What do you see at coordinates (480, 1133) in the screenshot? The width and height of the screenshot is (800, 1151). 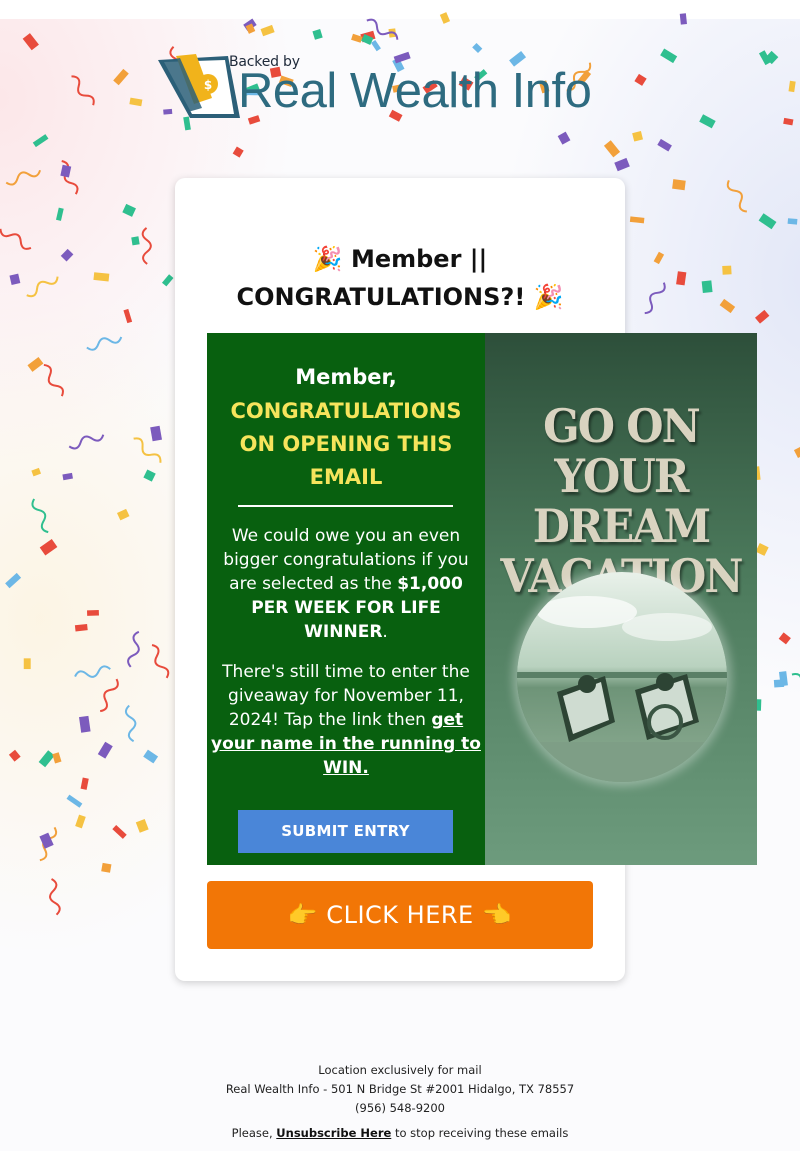 I see `unsub-suffix: to stop receiving these emails` at bounding box center [480, 1133].